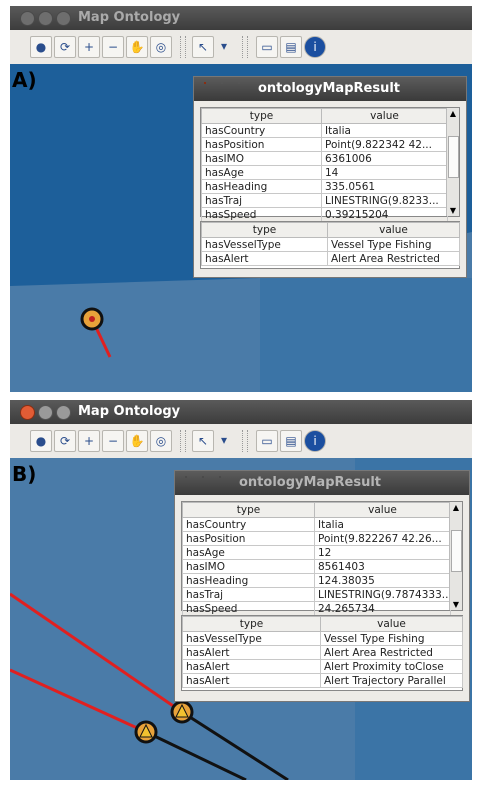 Image resolution: width=480 pixels, height=787 pixels. Describe the element at coordinates (248, 594) in the screenshot. I see `cell-type: hasTraj` at that location.